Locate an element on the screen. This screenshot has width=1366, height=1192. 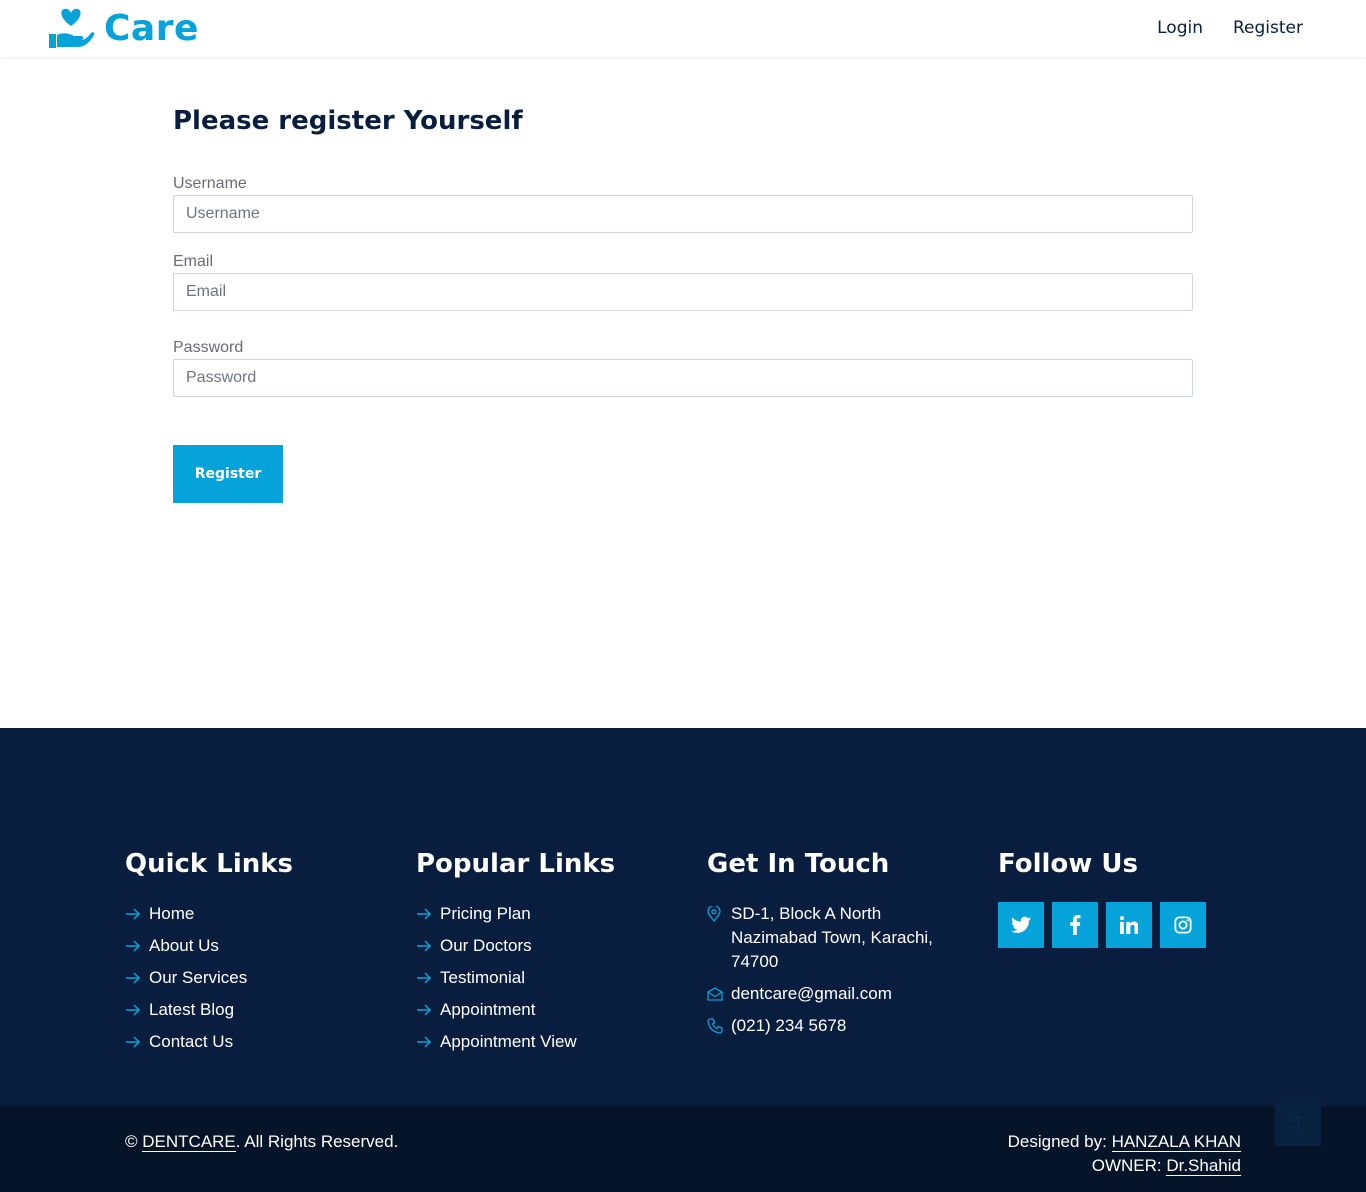
arrow-up-icon is located at coordinates (1298, 1122).